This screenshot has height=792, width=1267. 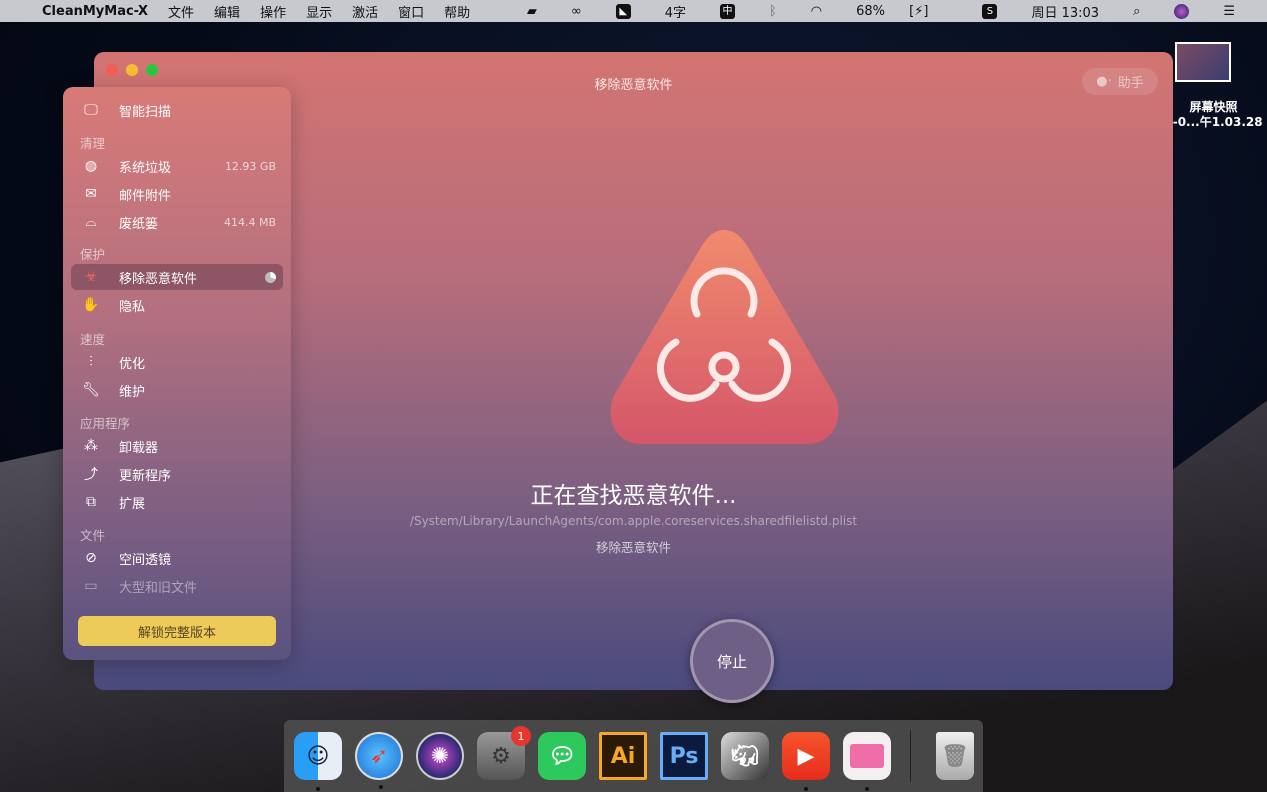 What do you see at coordinates (91, 586) in the screenshot?
I see `folder-icon: ▭` at bounding box center [91, 586].